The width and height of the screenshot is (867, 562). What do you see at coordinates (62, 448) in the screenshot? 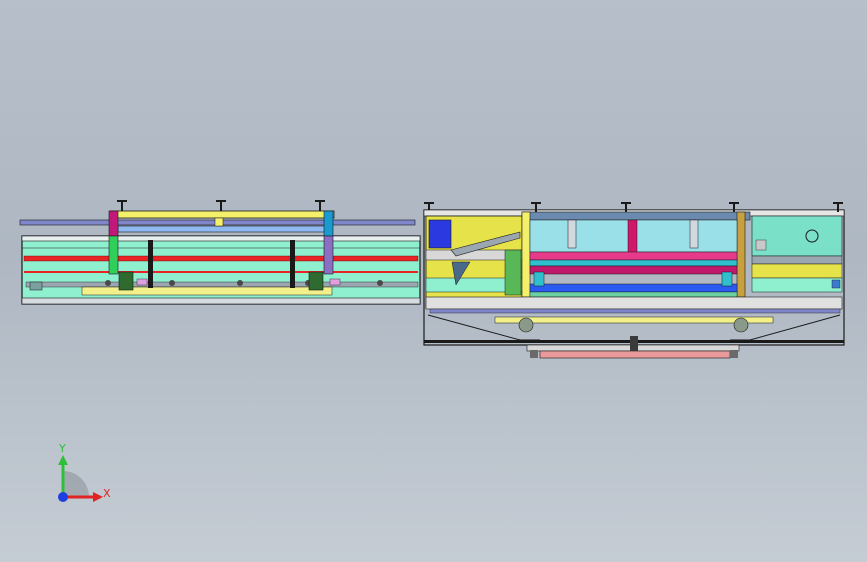
I see `y-axis-label: Y` at bounding box center [62, 448].